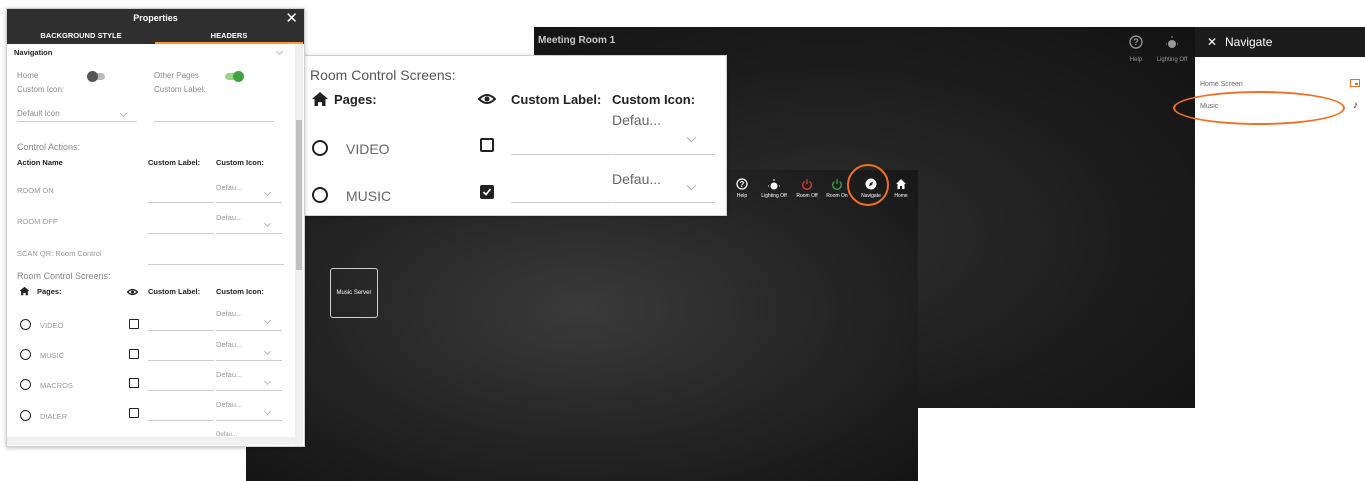  I want to click on radio-dialer, so click(25, 415).